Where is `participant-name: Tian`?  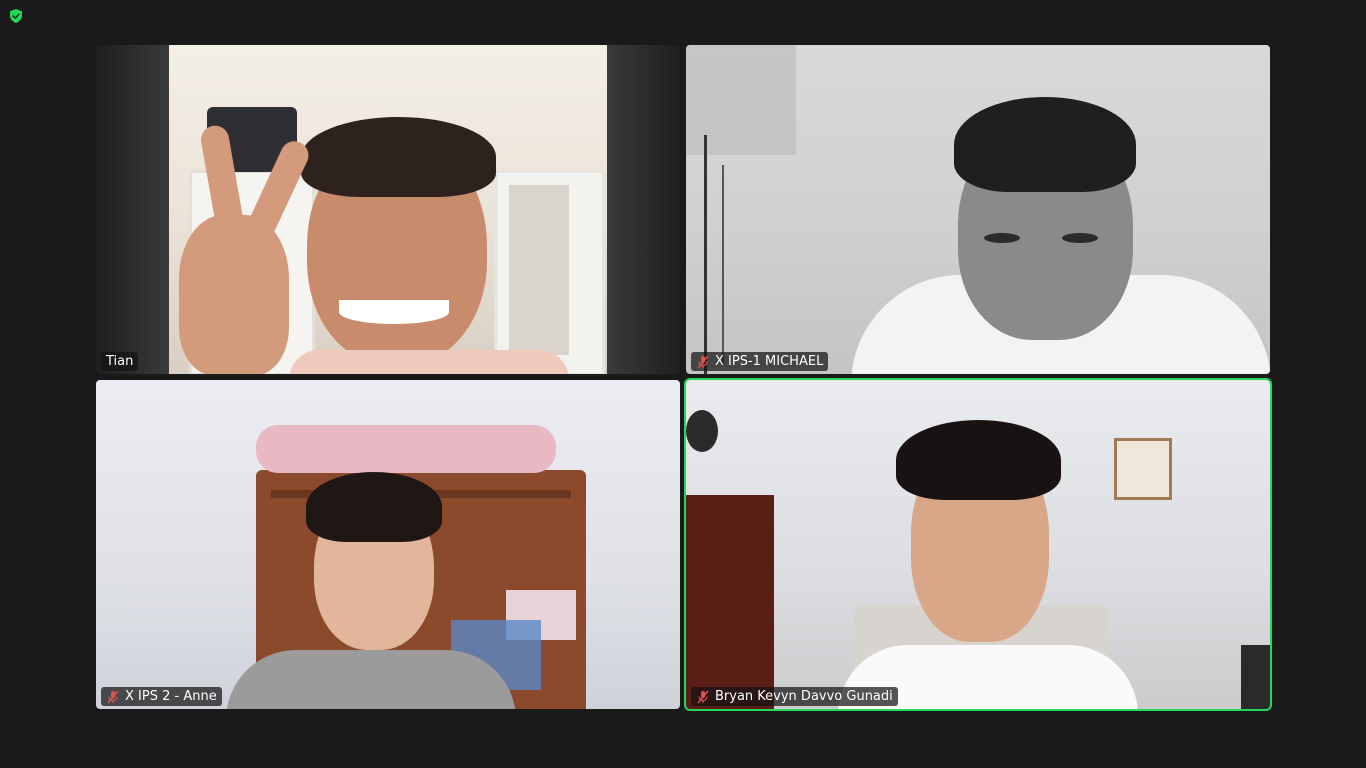 participant-name: Tian is located at coordinates (120, 361).